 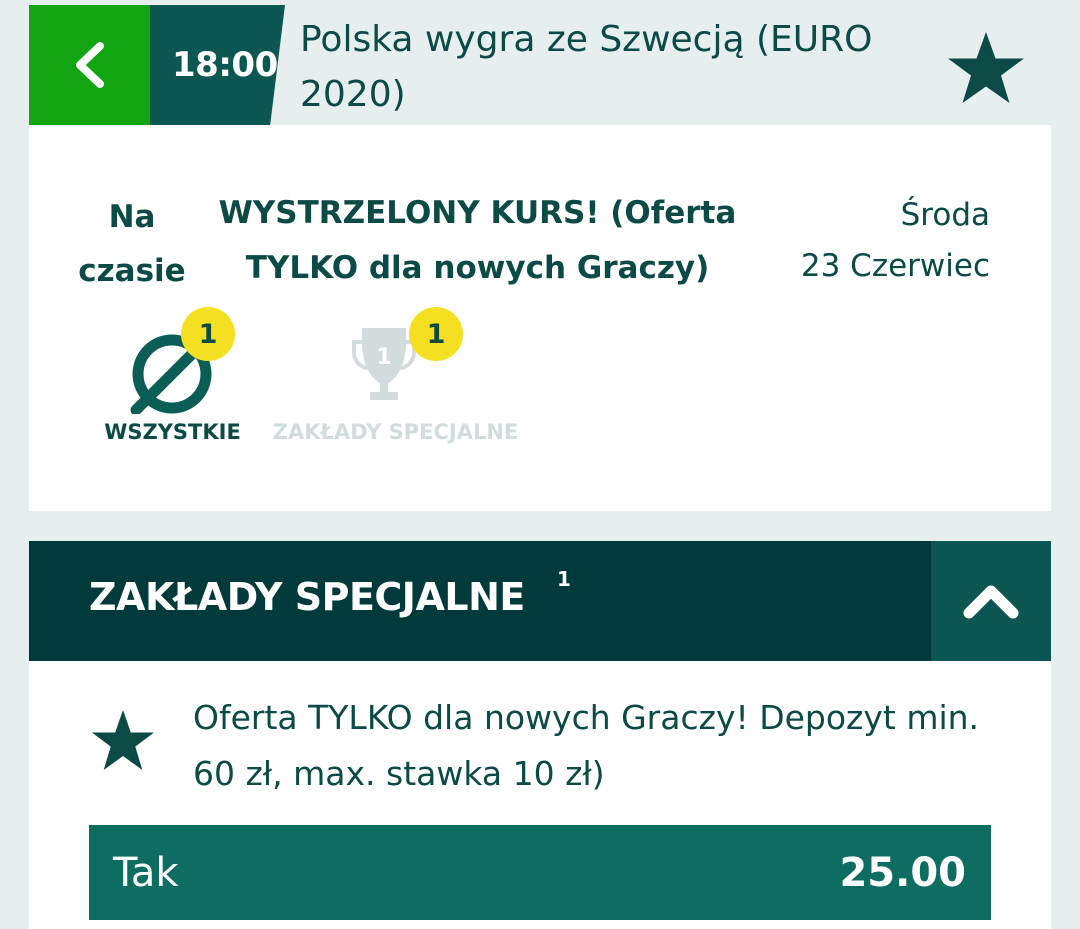 What do you see at coordinates (945, 215) in the screenshot?
I see `event-day: Środa` at bounding box center [945, 215].